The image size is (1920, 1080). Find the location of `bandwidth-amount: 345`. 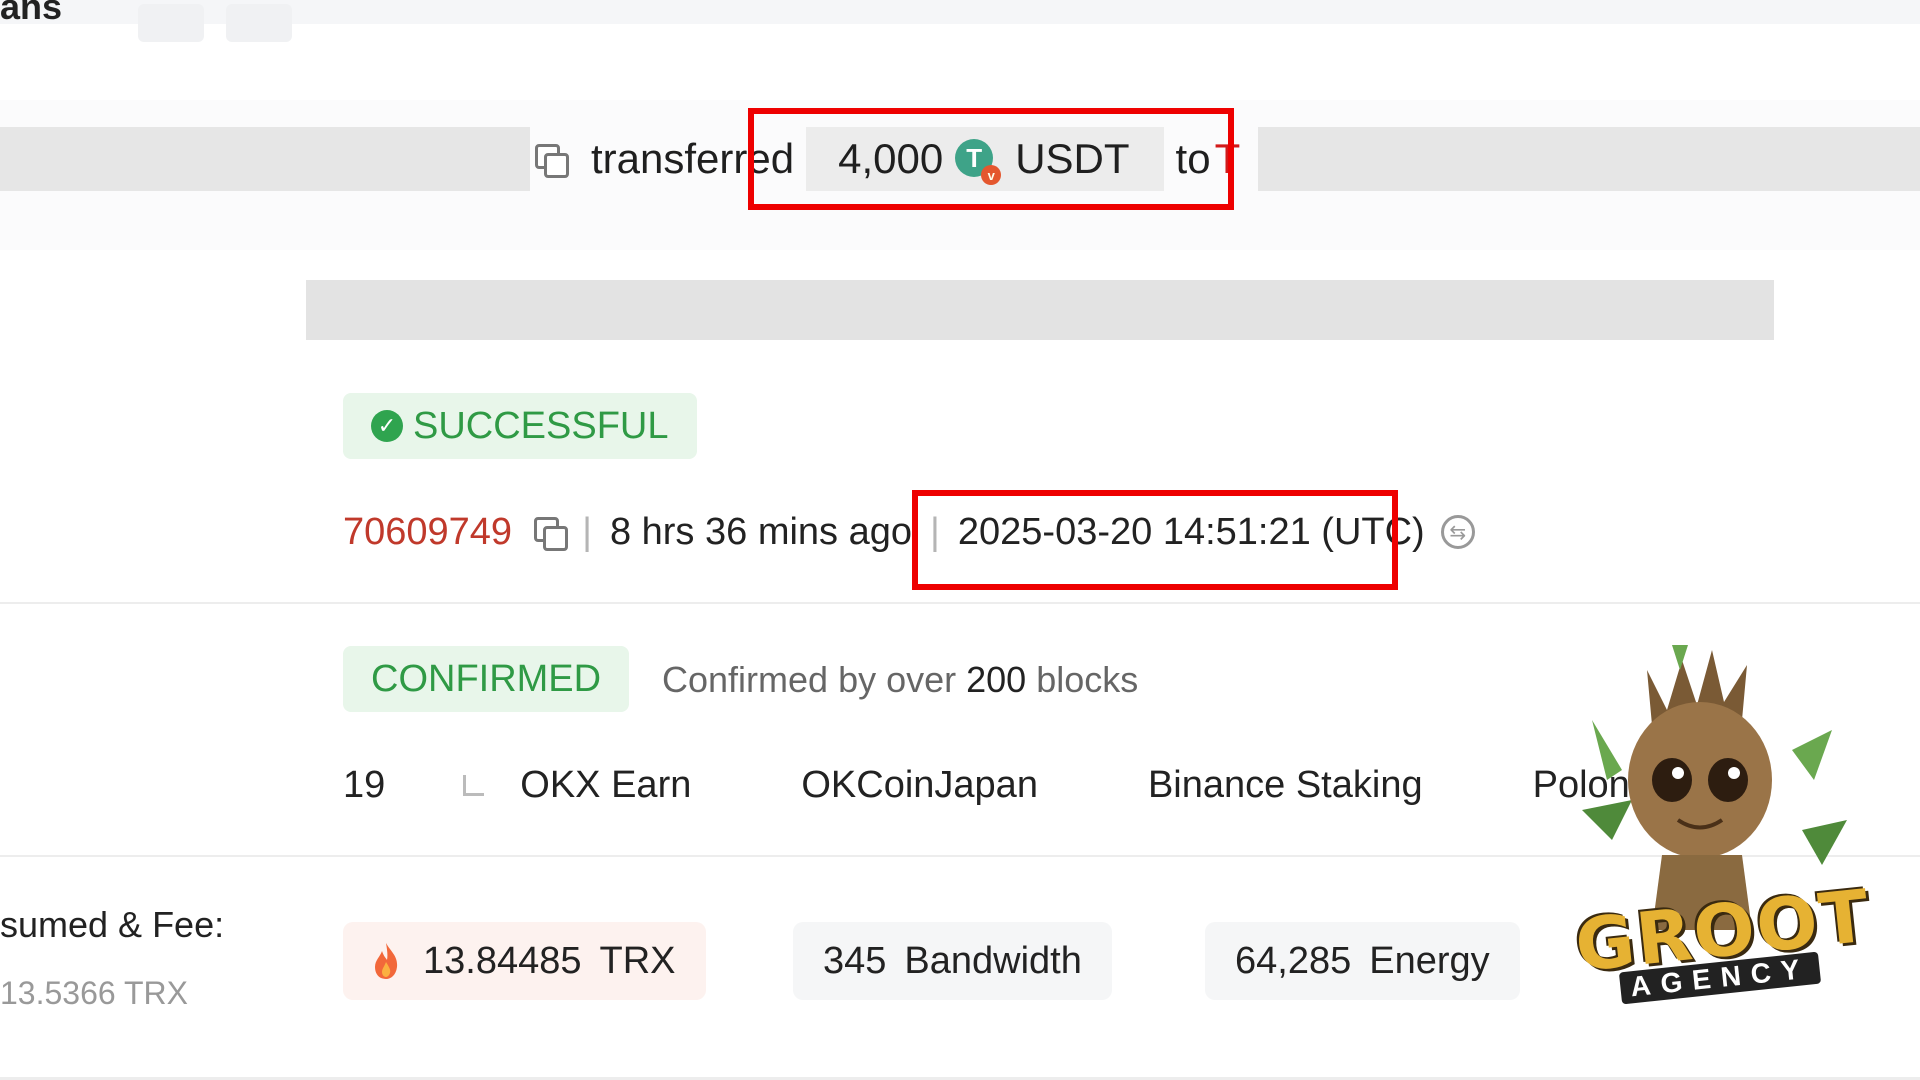

bandwidth-amount: 345 is located at coordinates (855, 960).